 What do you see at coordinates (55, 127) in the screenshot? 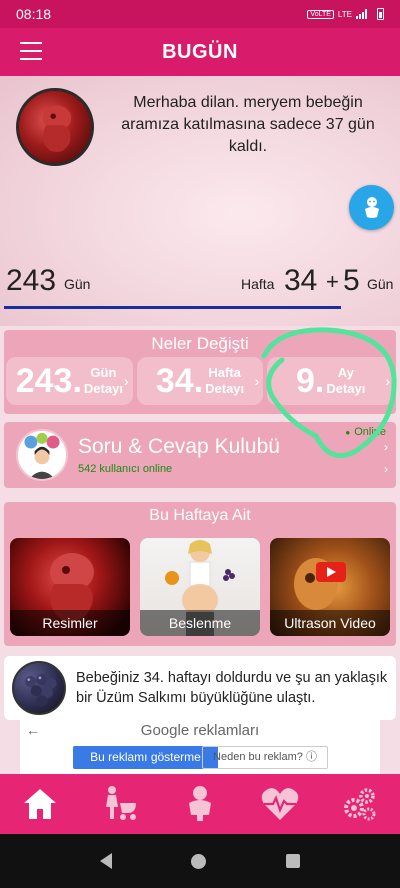
I see `fetus-avatar` at bounding box center [55, 127].